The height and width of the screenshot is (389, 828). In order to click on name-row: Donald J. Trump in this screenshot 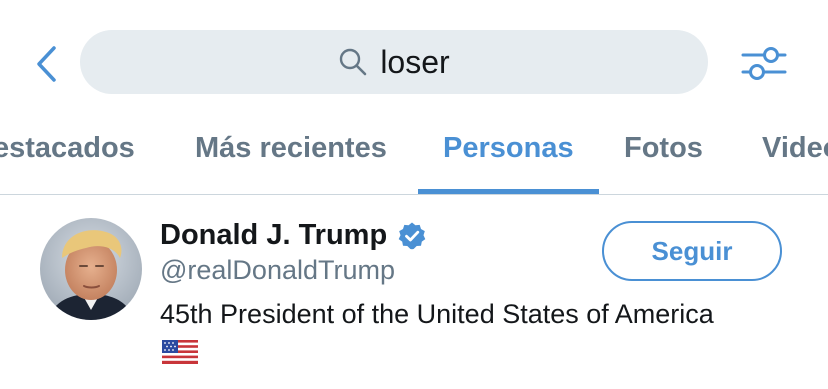, I will do `click(293, 235)`.